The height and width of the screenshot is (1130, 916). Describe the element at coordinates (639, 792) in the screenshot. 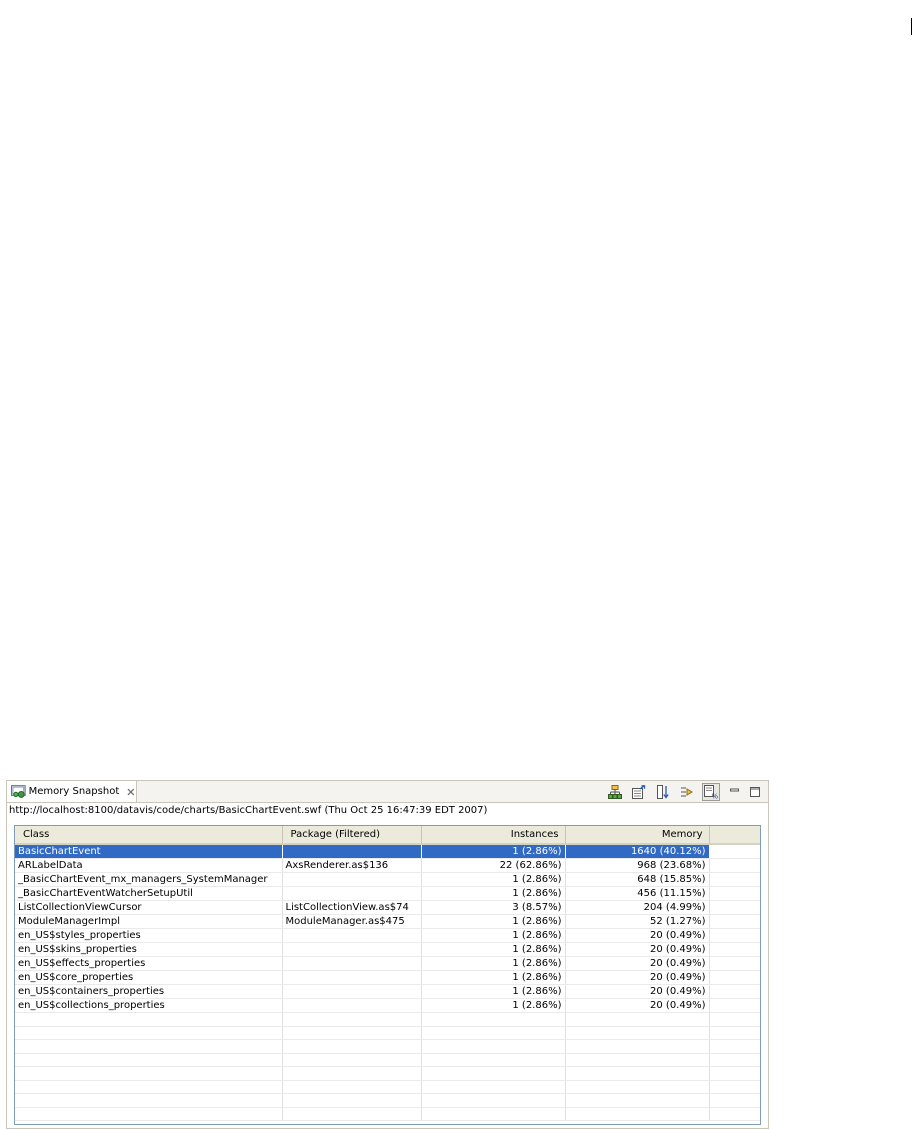

I see `export-button` at that location.